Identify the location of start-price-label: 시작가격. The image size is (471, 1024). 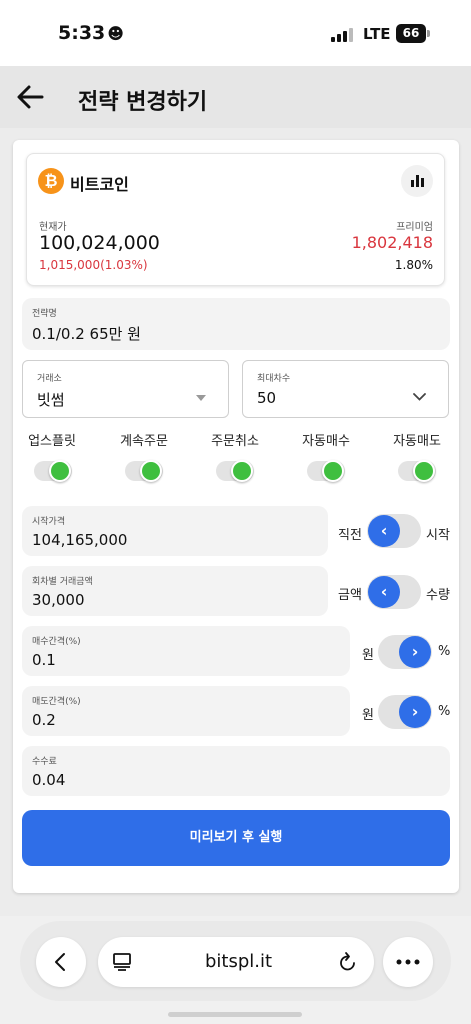
(49, 522).